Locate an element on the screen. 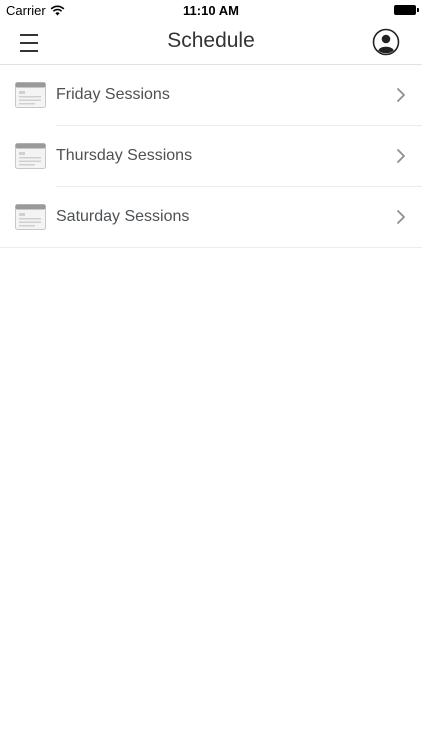 The height and width of the screenshot is (750, 422). page-title: Schedule is located at coordinates (211, 40).